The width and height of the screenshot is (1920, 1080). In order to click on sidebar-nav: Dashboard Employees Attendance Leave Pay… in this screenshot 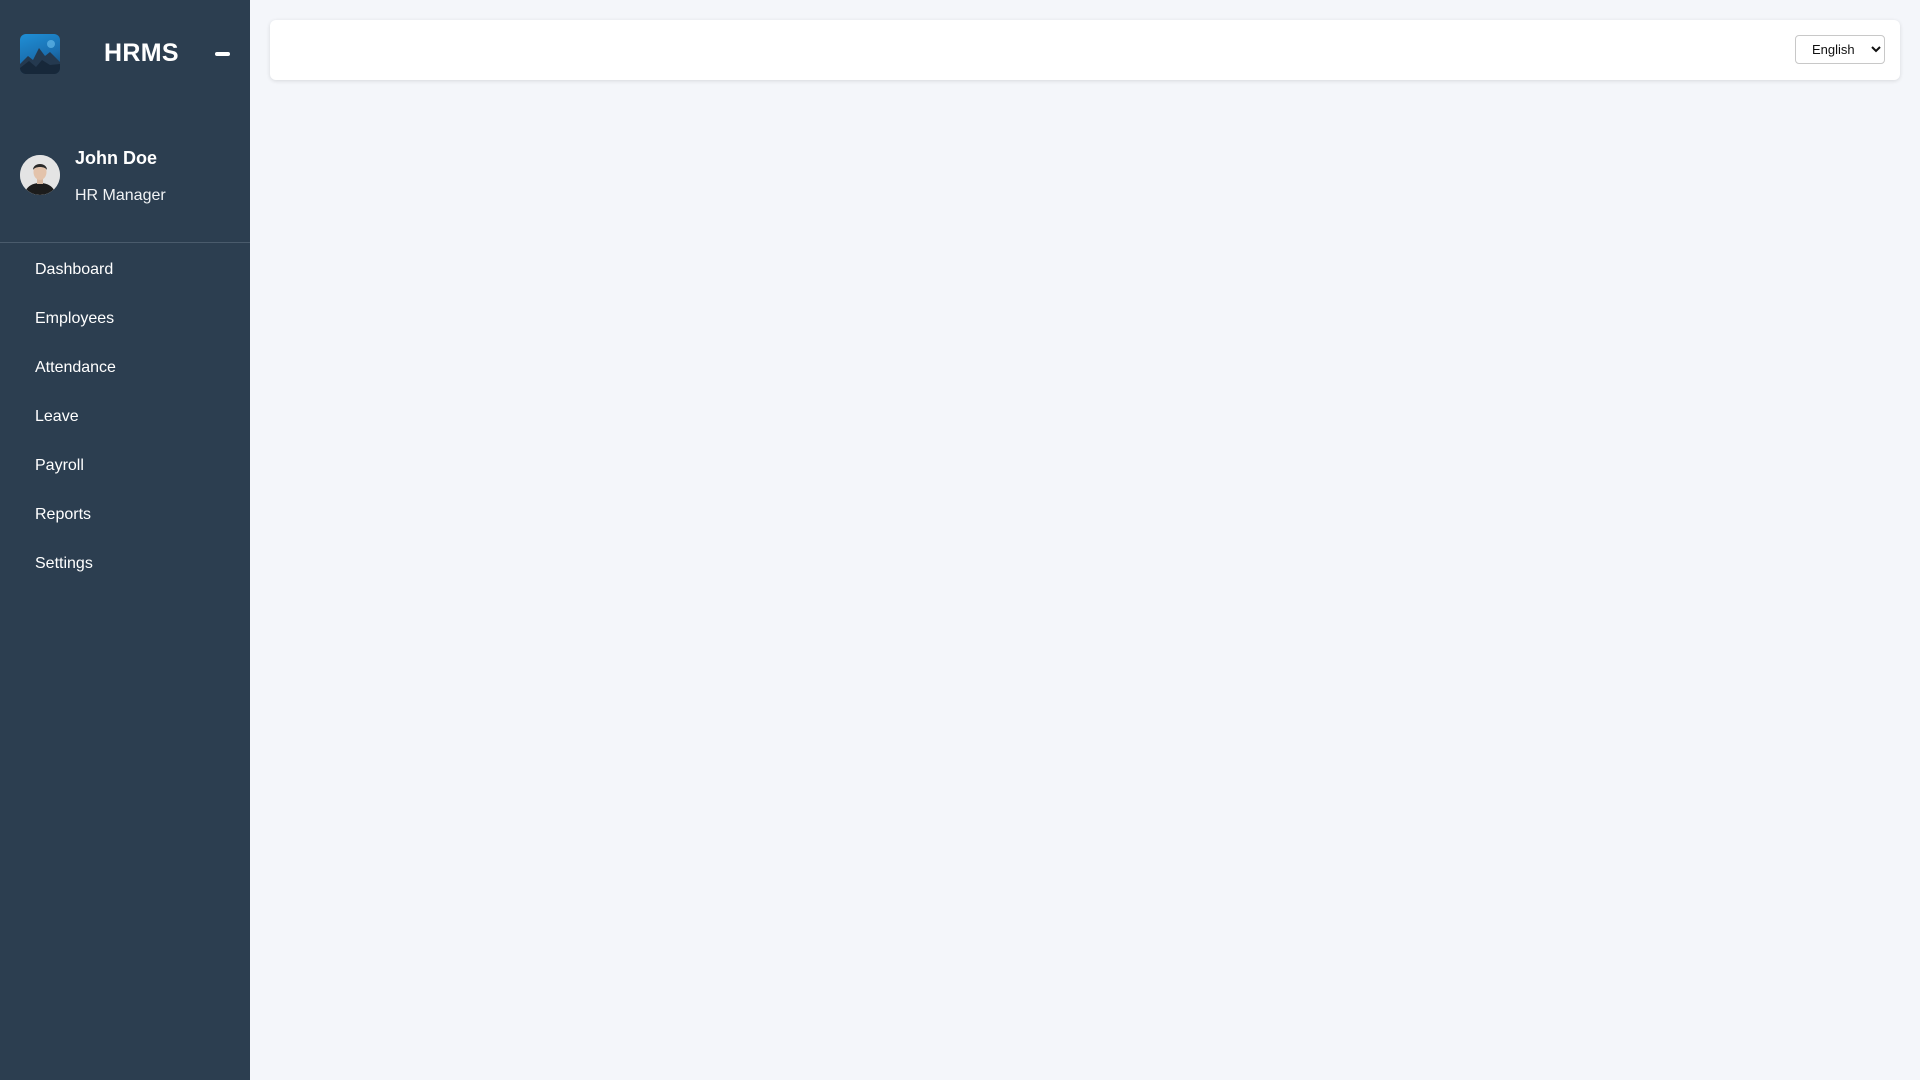, I will do `click(125, 416)`.